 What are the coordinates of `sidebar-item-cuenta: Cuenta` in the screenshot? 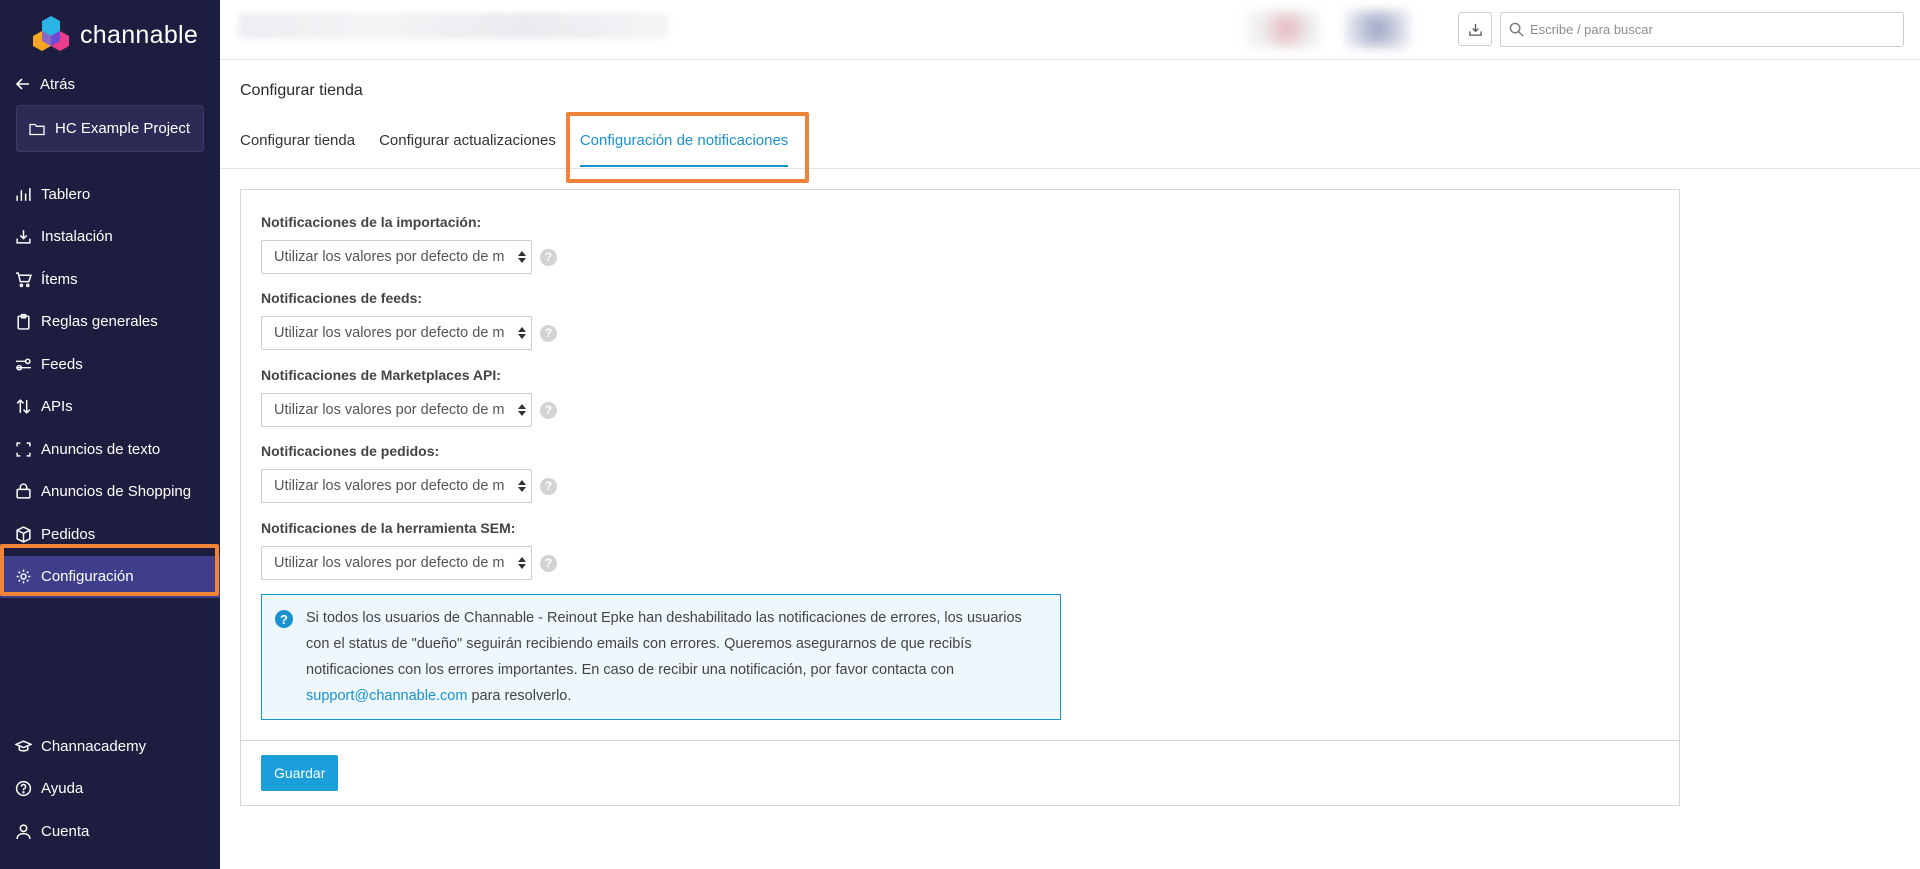 It's located at (110, 831).